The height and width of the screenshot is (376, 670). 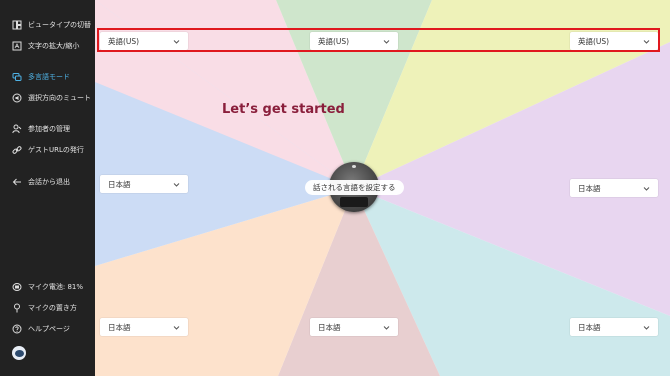 What do you see at coordinates (49, 129) in the screenshot?
I see `sidebar-item-label: 参加者の管理` at bounding box center [49, 129].